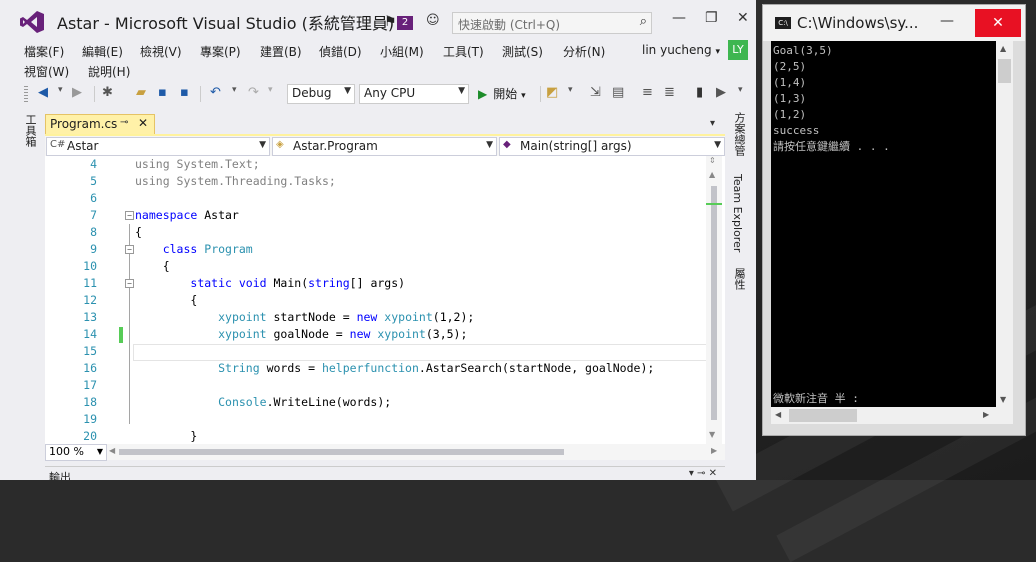 The image size is (1036, 562). I want to click on code-line: 8{, so click(375, 232).